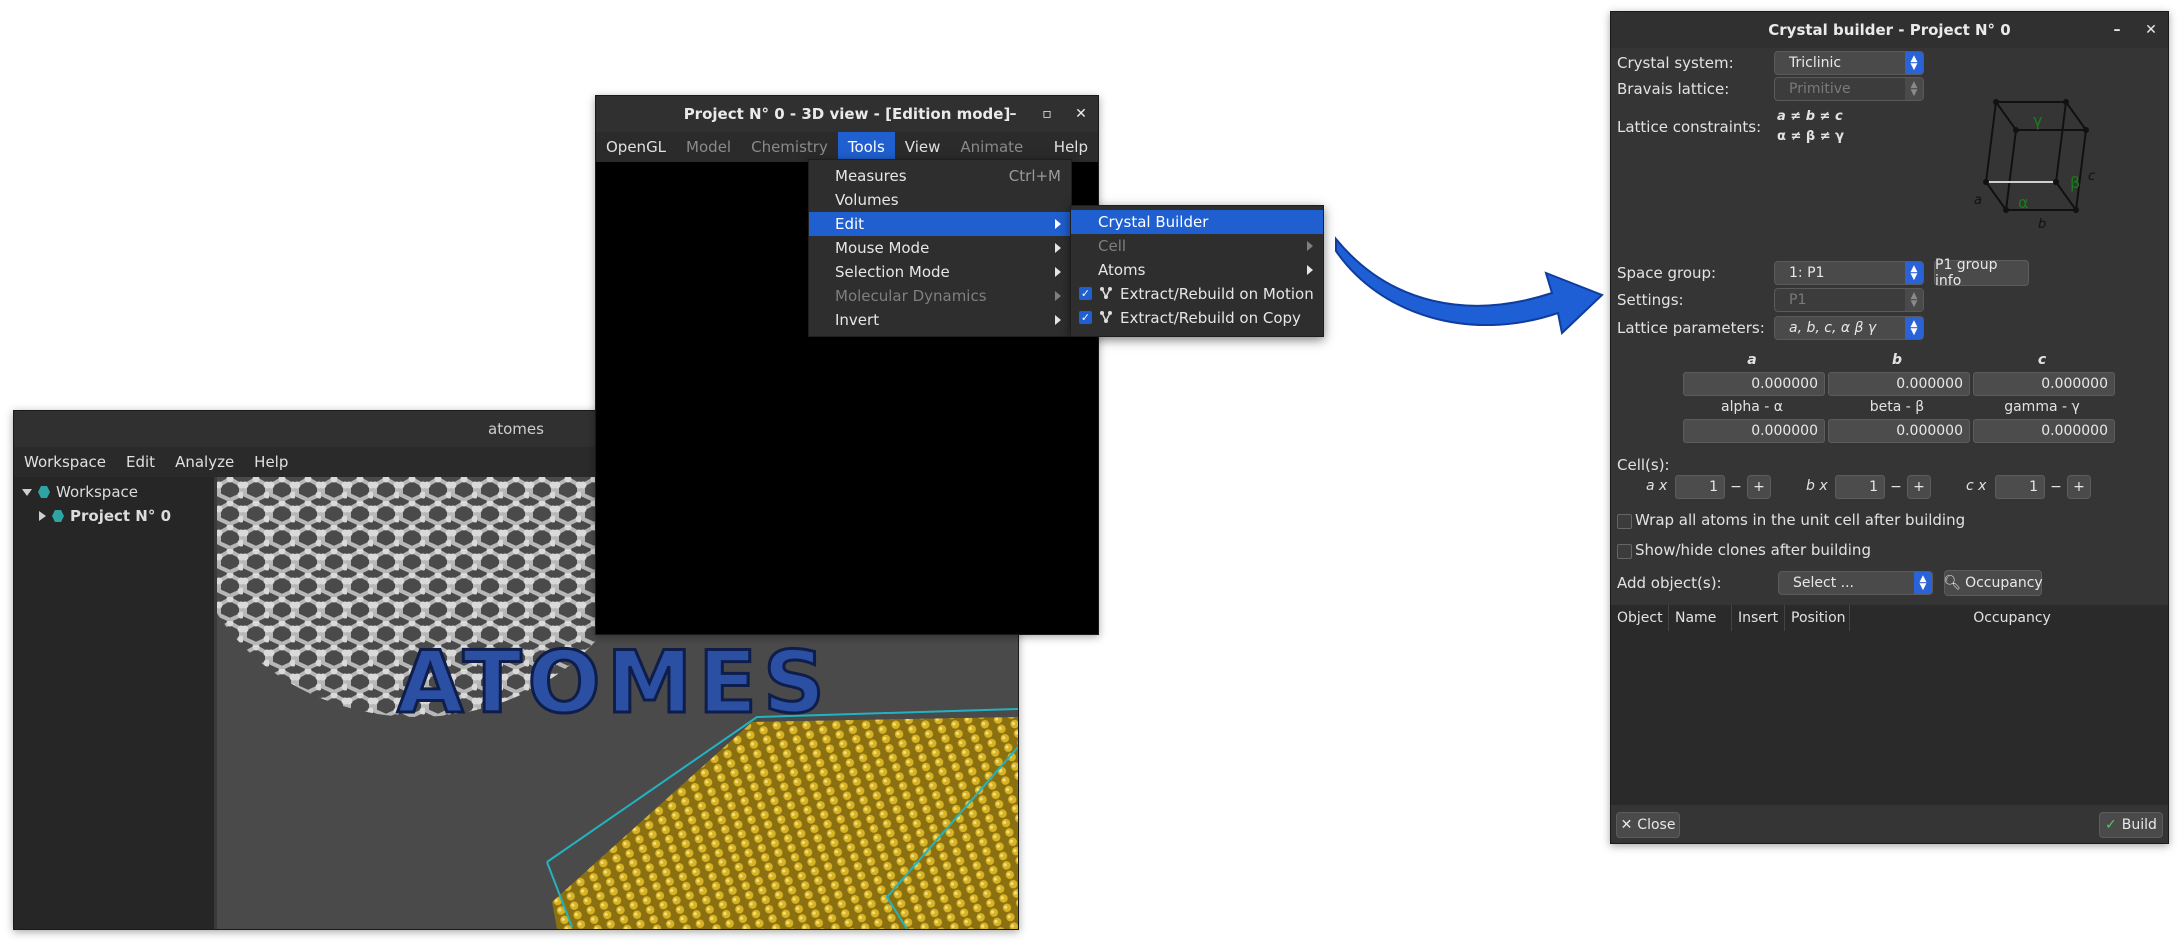  I want to click on expander-open-icon, so click(27, 492).